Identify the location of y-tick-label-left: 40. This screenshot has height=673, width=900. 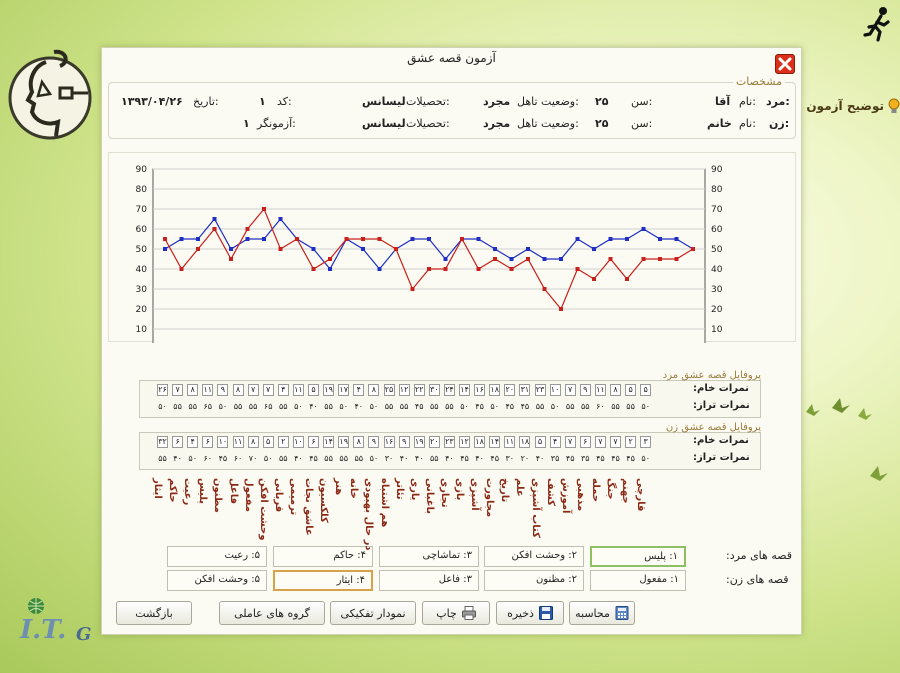
(142, 270).